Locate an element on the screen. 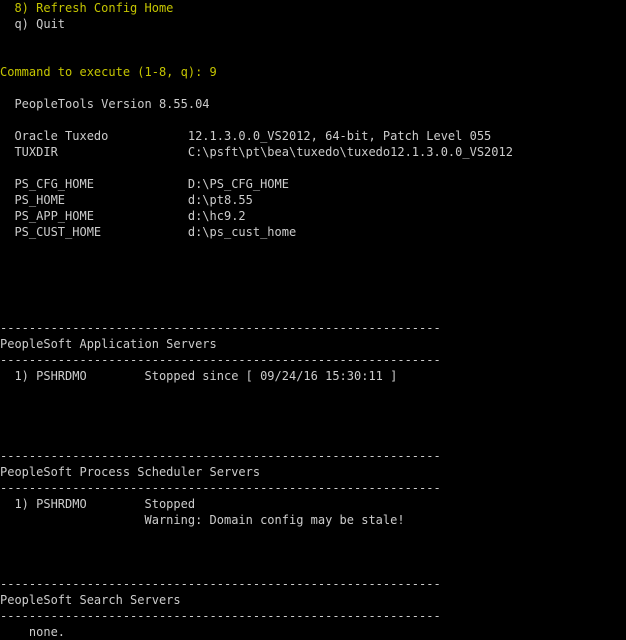  env-row-ps-home: PS_HOME d:\pt8.55 is located at coordinates (126, 200).